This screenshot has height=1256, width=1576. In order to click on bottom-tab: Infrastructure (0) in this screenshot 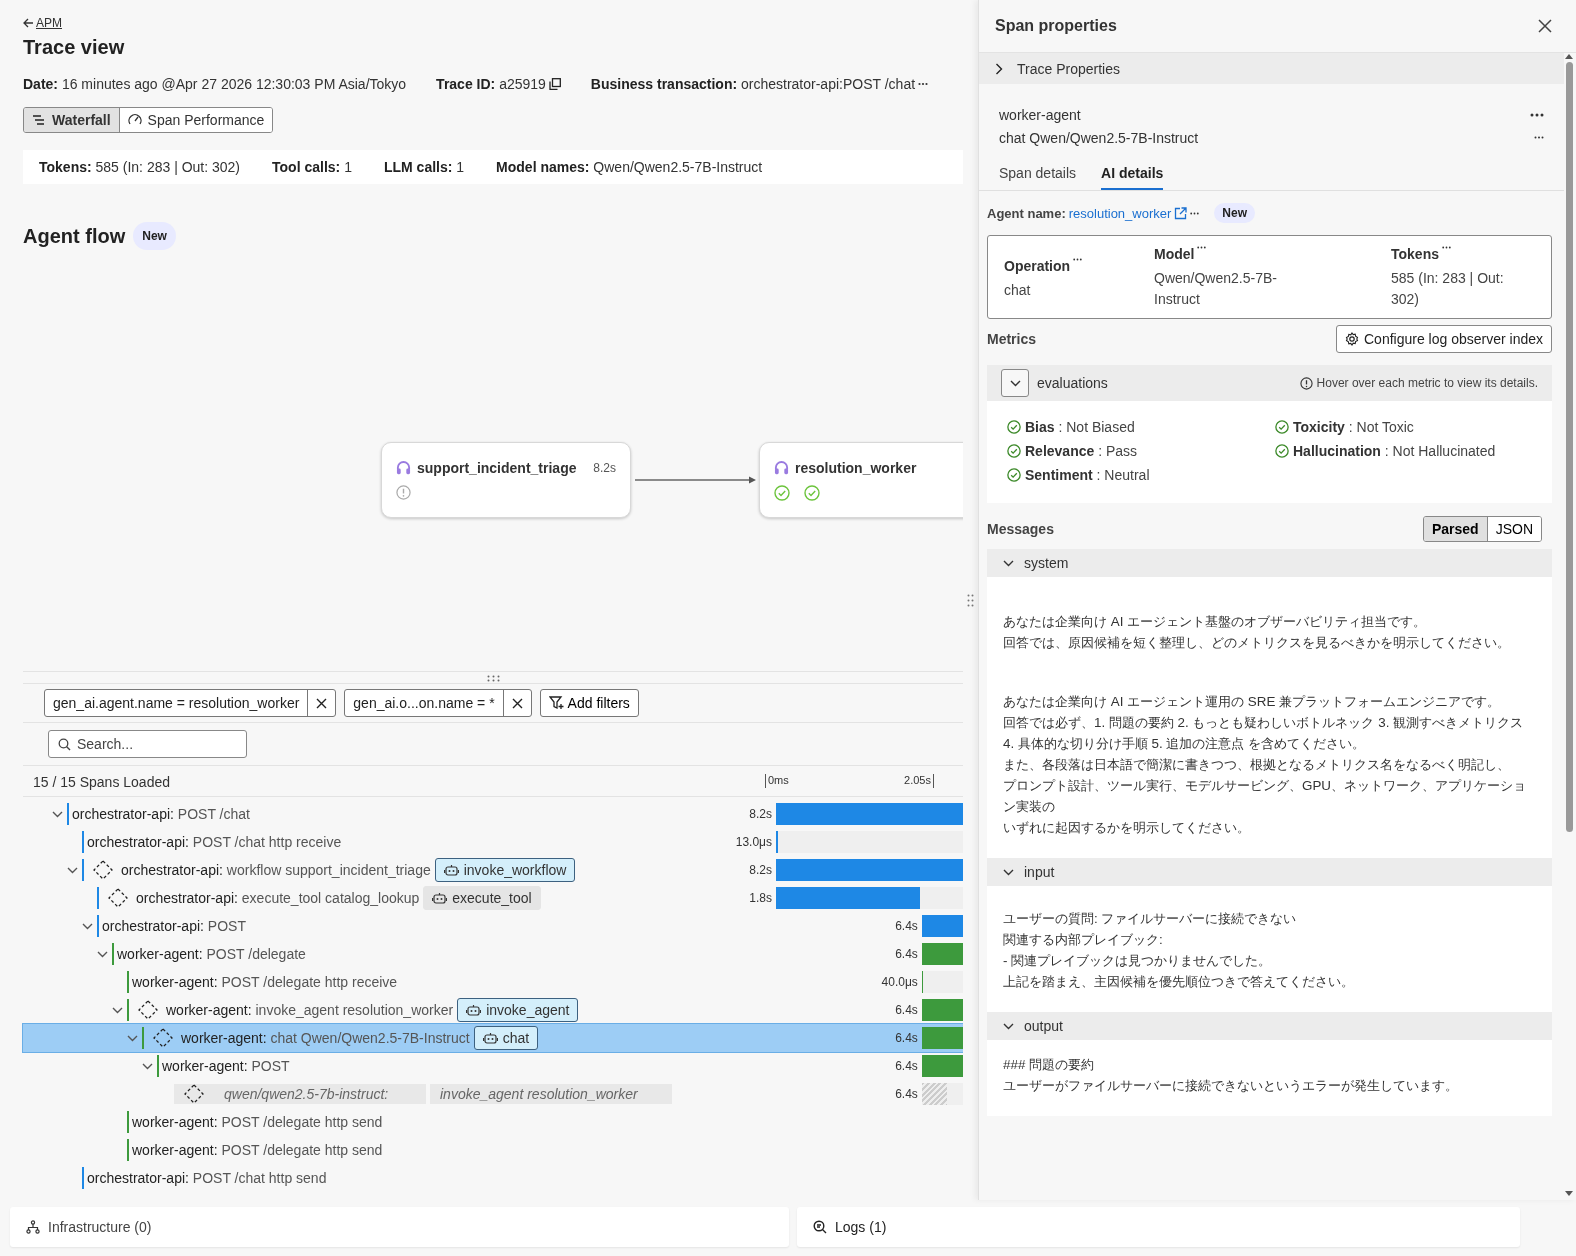, I will do `click(399, 1227)`.